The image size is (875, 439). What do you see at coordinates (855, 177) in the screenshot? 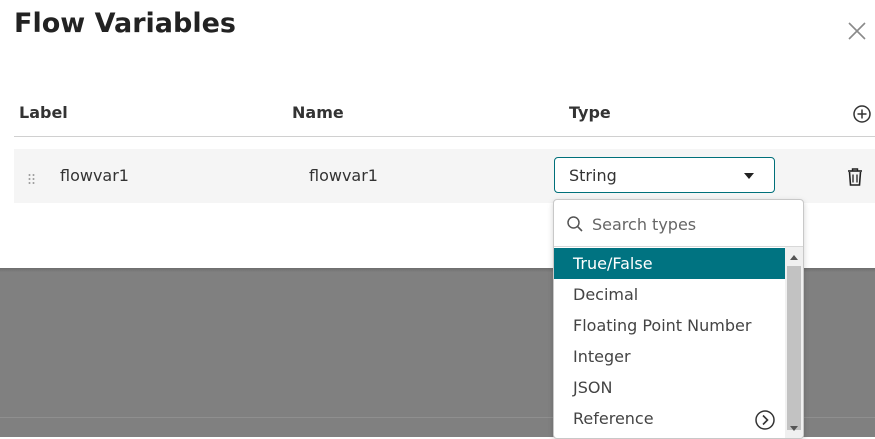
I see `trash-icon` at bounding box center [855, 177].